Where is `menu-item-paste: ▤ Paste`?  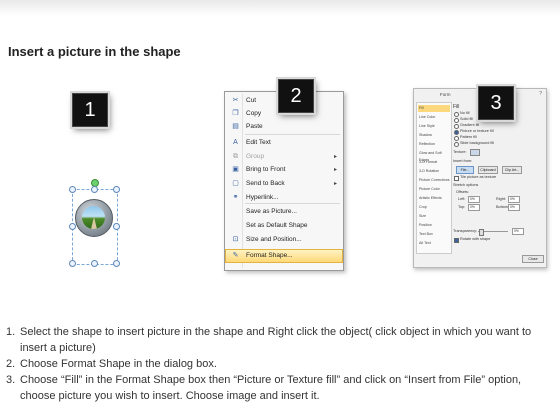 menu-item-paste: ▤ Paste is located at coordinates (284, 127).